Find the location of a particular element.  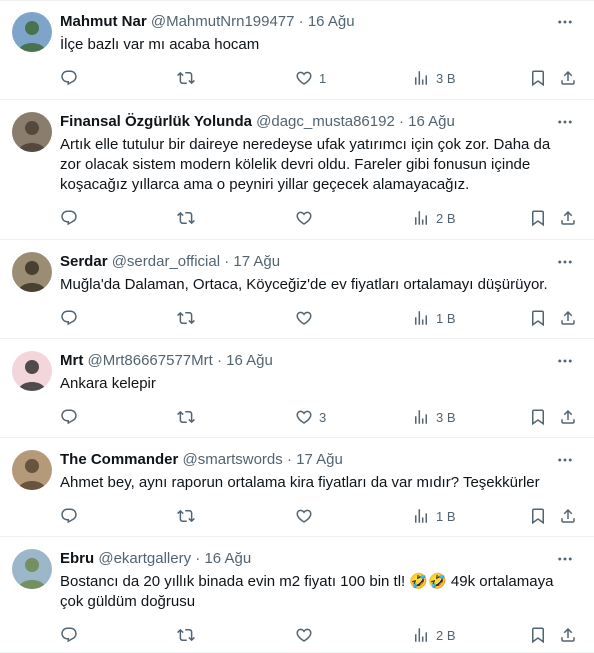

author-name: Ebru is located at coordinates (77, 558).